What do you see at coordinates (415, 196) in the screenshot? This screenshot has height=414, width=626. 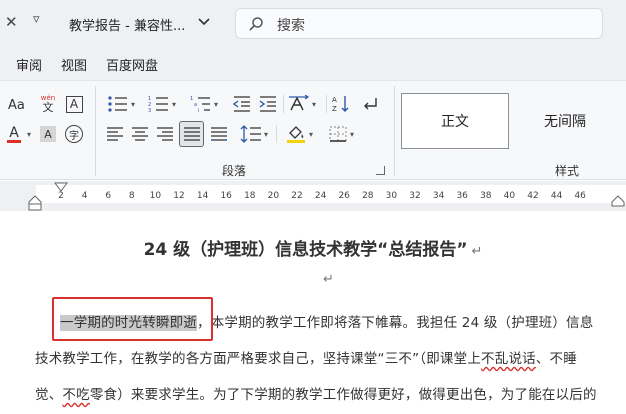 I see `ruler-tick-label: 32` at bounding box center [415, 196].